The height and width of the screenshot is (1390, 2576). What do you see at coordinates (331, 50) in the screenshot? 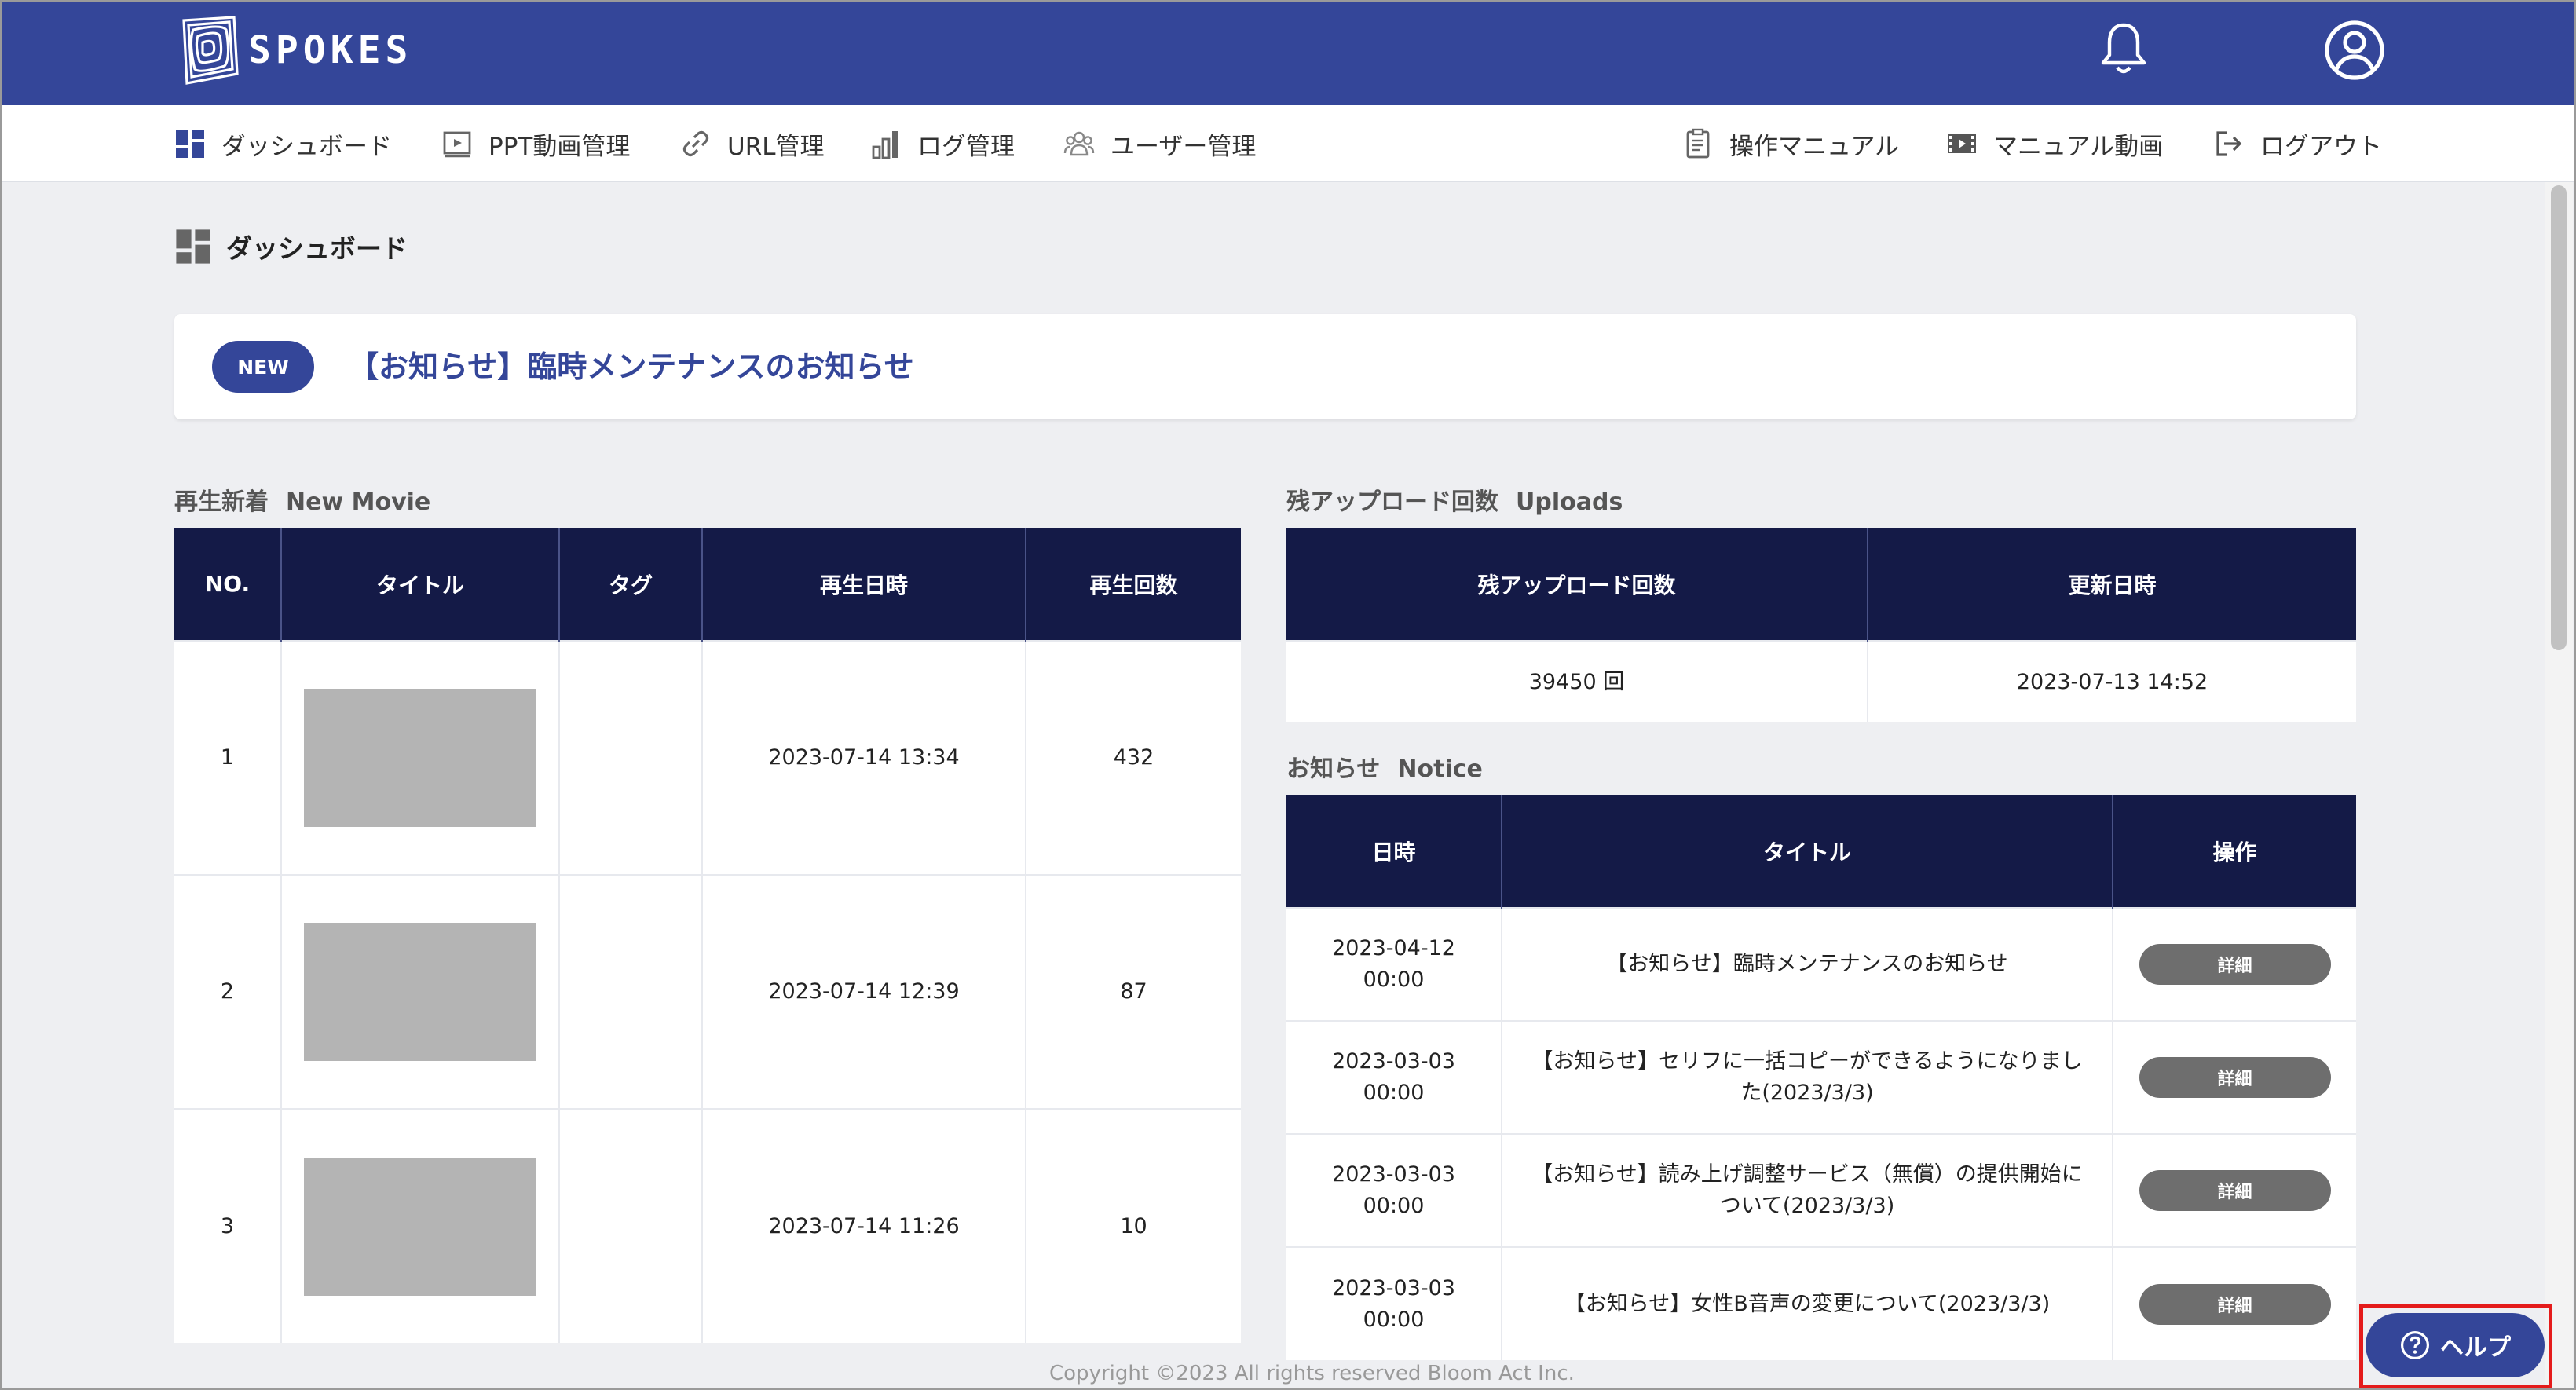
I see `brand-name: SPOKES` at bounding box center [331, 50].